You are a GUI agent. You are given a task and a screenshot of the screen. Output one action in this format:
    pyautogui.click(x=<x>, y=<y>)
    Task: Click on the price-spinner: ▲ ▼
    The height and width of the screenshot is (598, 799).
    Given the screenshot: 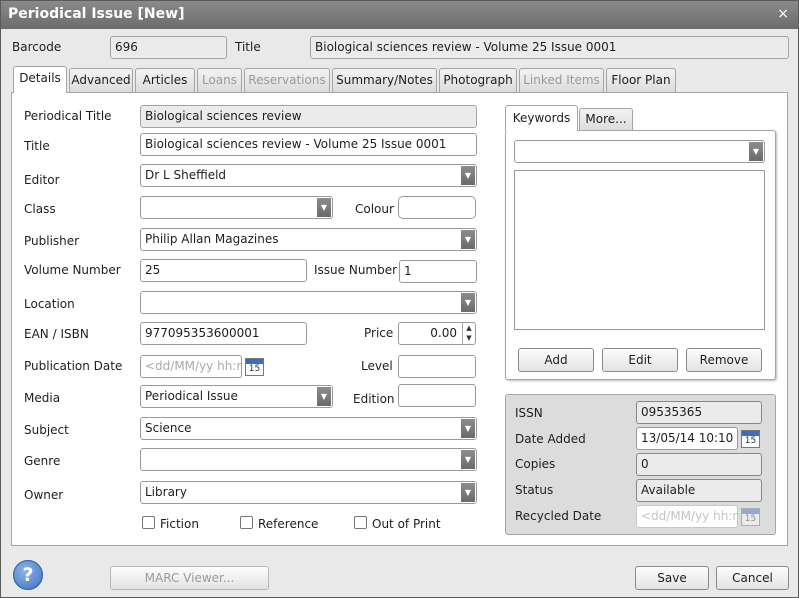 What is the action you would take?
    pyautogui.click(x=468, y=333)
    